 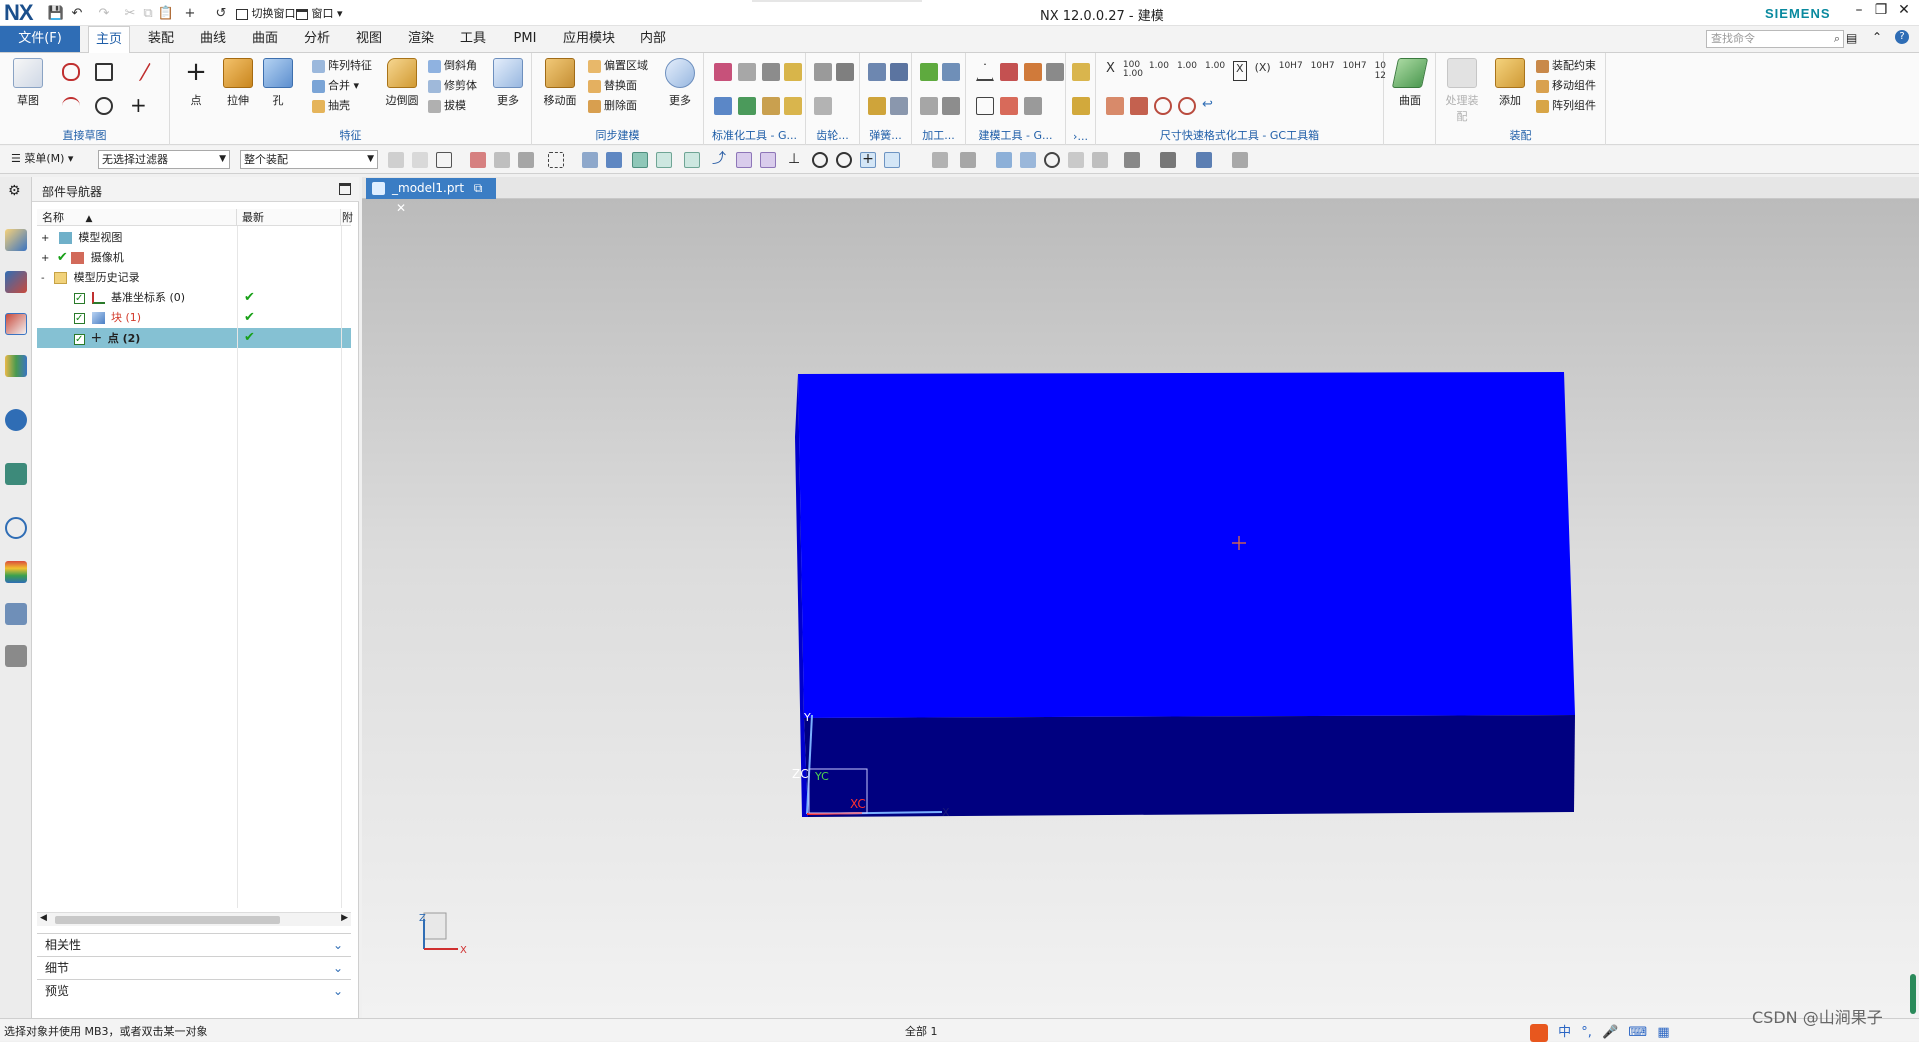 I want to click on line-icon, so click(x=137, y=72).